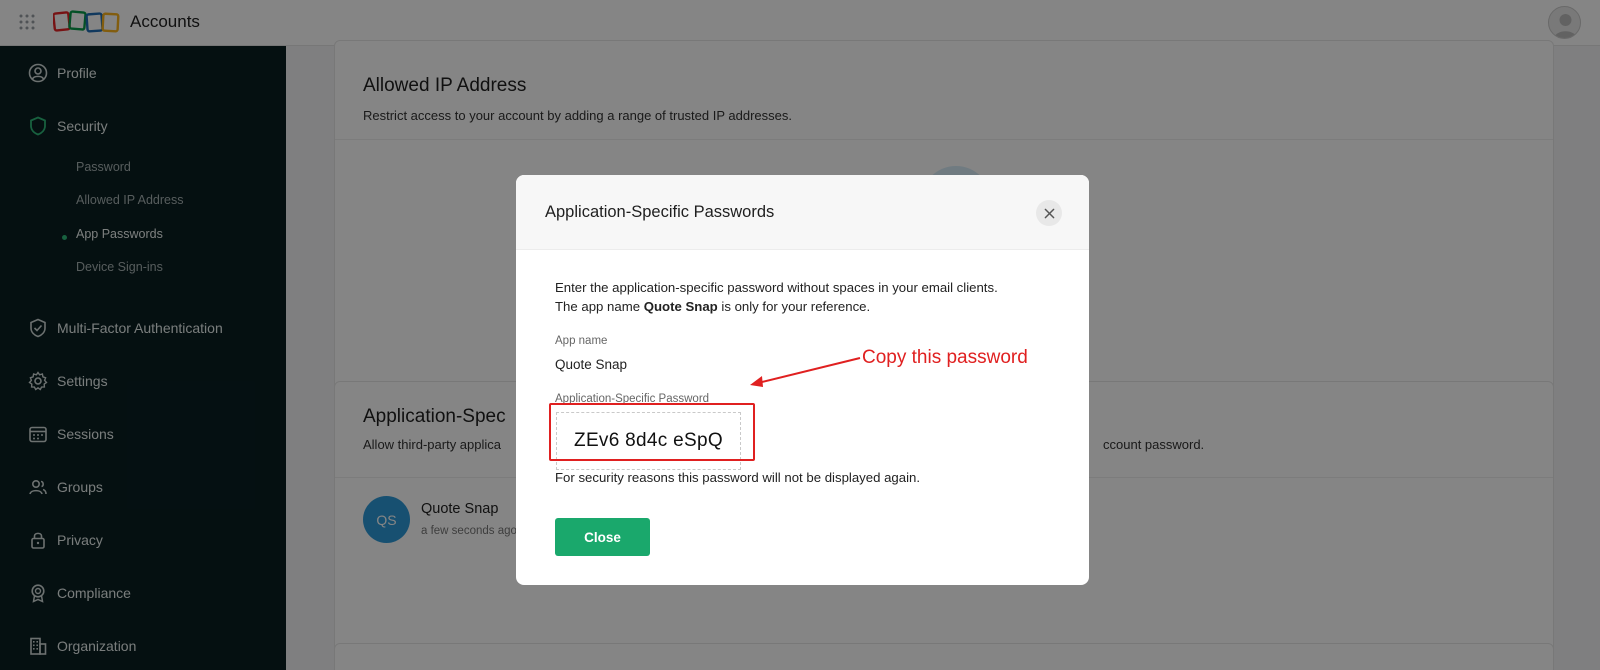 This screenshot has height=670, width=1600. Describe the element at coordinates (591, 364) in the screenshot. I see `app-name-value: Quote Snap` at that location.